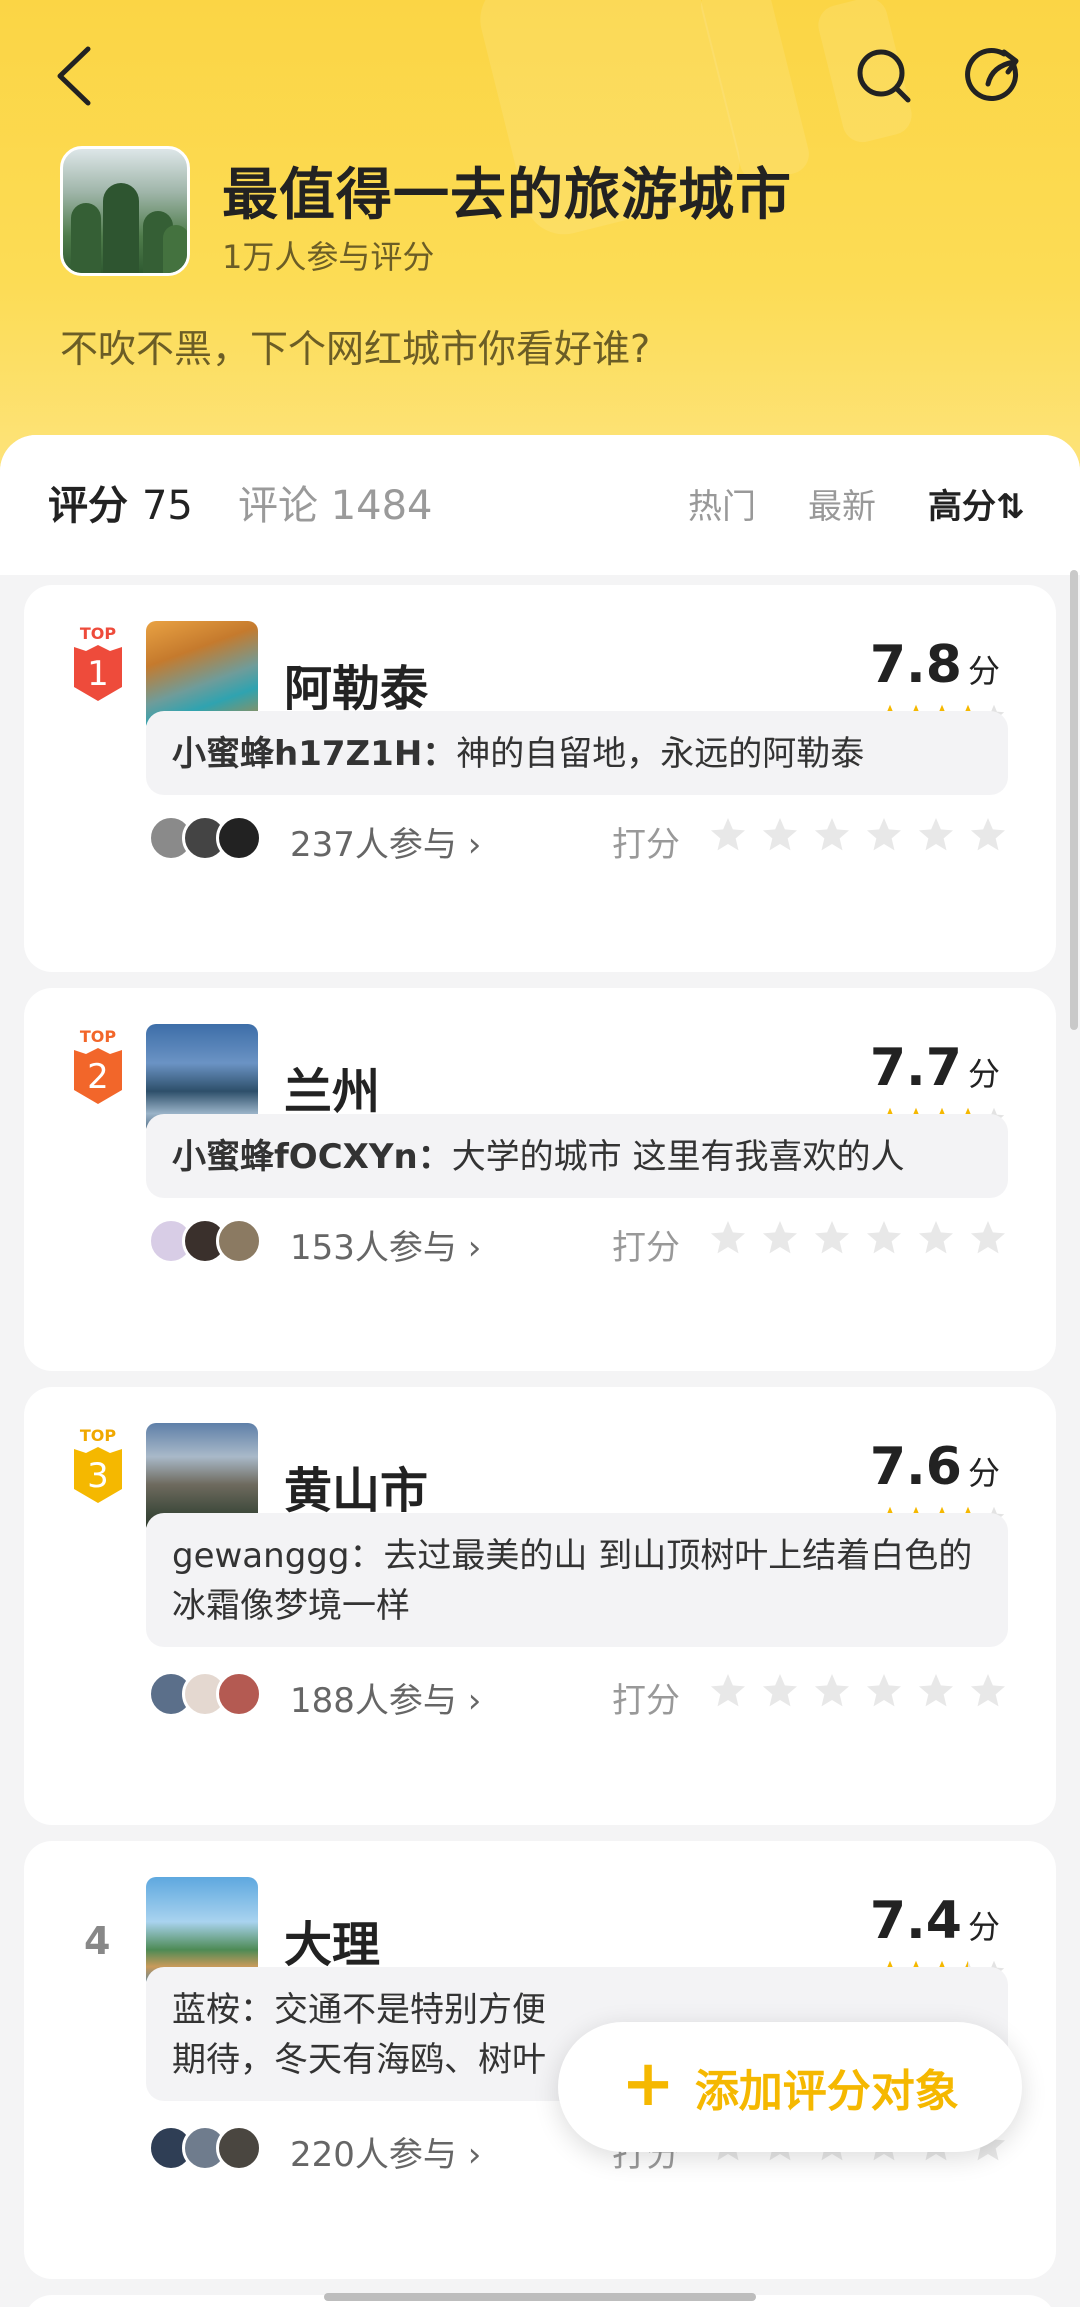 The height and width of the screenshot is (2307, 1080). Describe the element at coordinates (328, 257) in the screenshot. I see `participant-count: 1万人参与评分` at that location.